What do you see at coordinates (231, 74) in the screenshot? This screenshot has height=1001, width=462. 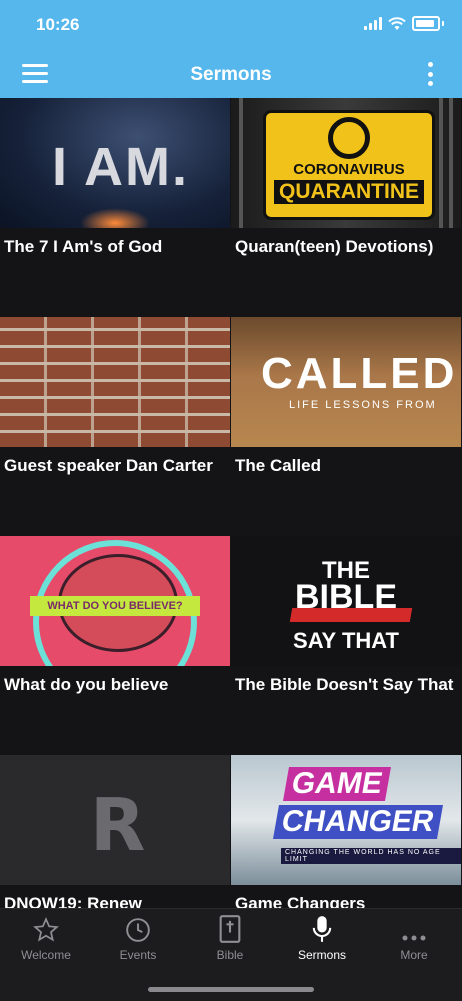 I see `page-title: Sermons` at bounding box center [231, 74].